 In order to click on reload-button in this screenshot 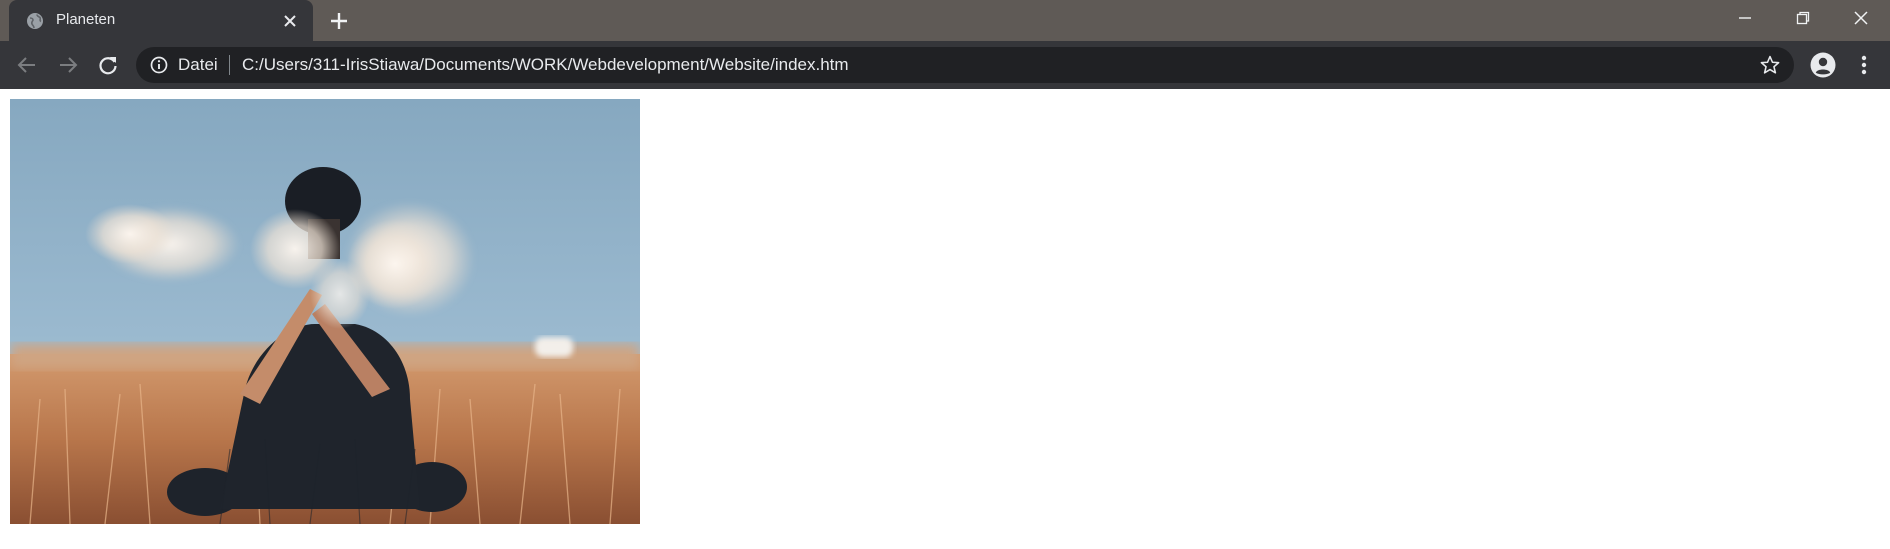, I will do `click(108, 65)`.